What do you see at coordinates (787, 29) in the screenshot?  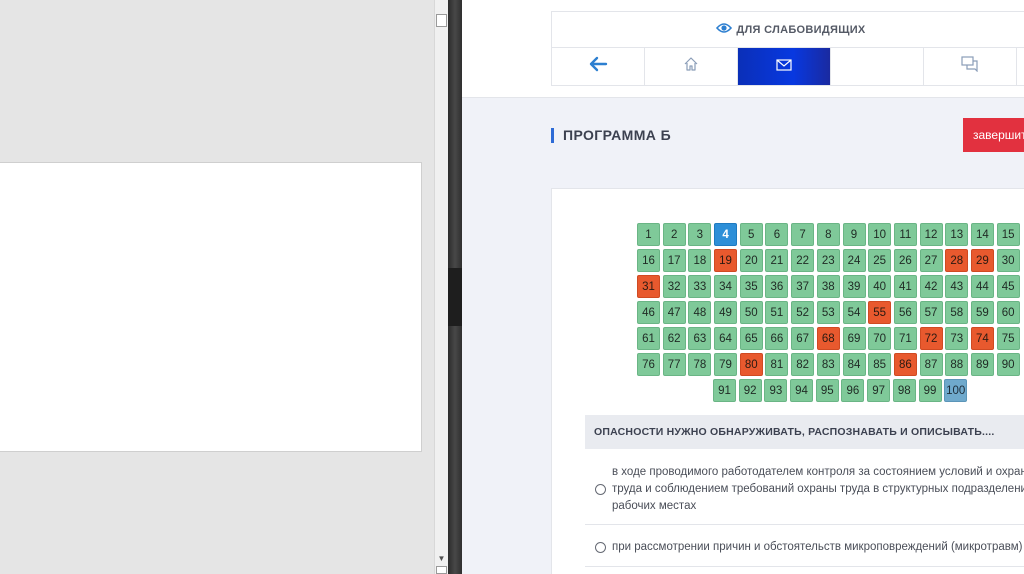 I see `accessibility-button: ДЛЯ СЛАБОВИДЯЩИХ` at bounding box center [787, 29].